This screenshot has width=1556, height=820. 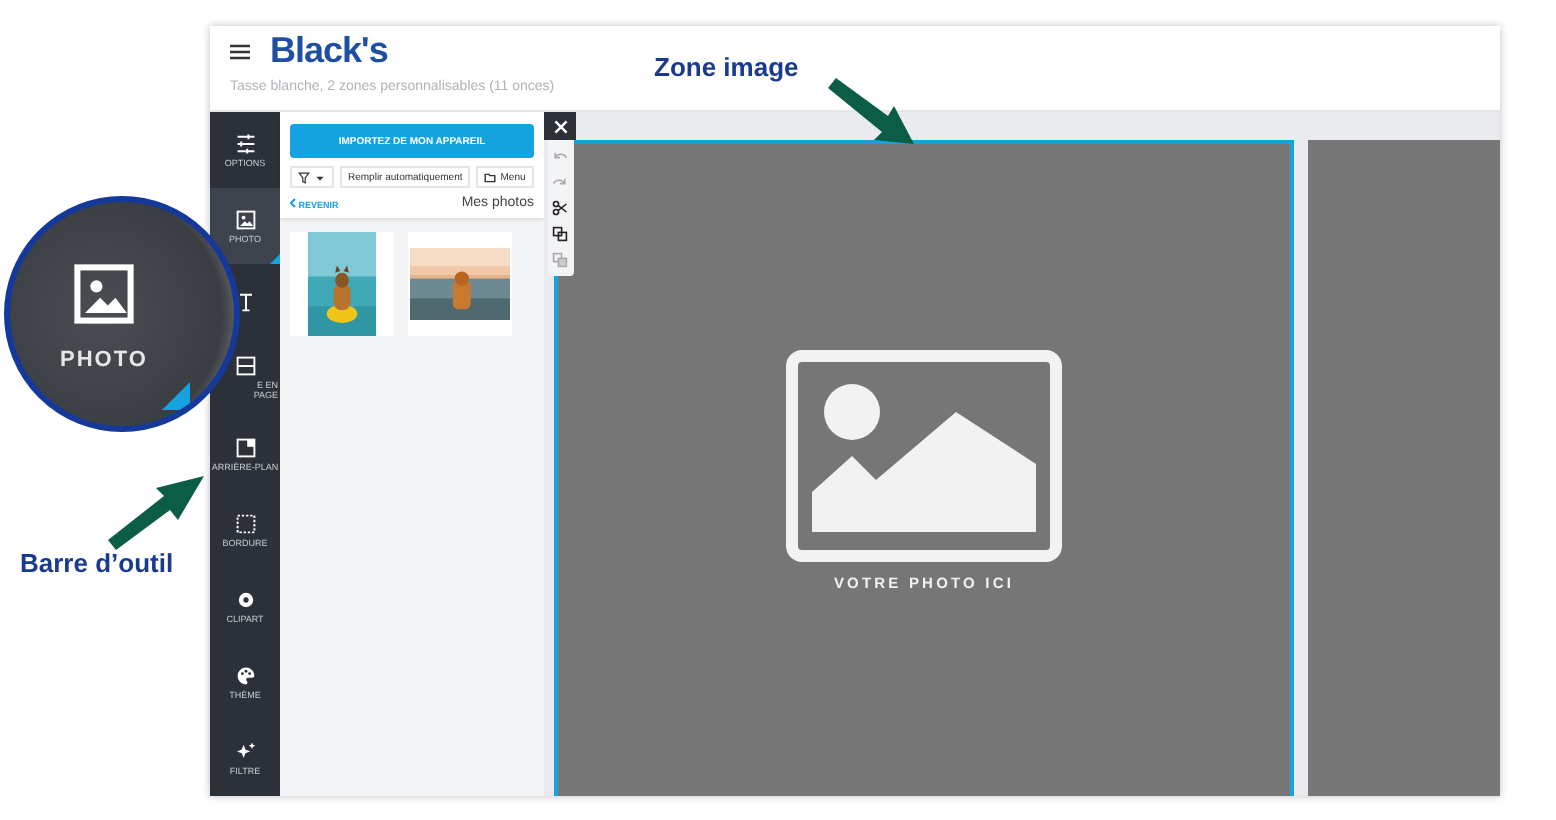 What do you see at coordinates (560, 208) in the screenshot?
I see `scissors-icon` at bounding box center [560, 208].